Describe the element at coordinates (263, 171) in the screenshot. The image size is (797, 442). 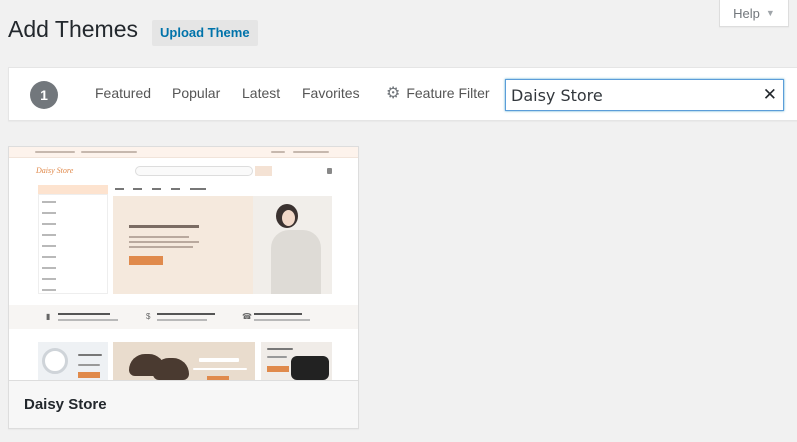
I see `preview-search-button` at that location.